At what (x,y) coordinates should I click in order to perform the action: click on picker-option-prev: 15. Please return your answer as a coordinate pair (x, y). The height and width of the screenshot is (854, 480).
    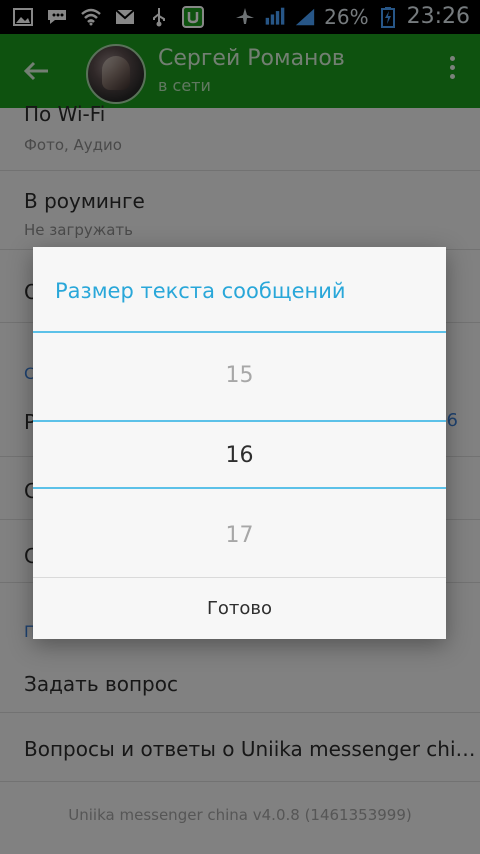
    Looking at the image, I should click on (239, 375).